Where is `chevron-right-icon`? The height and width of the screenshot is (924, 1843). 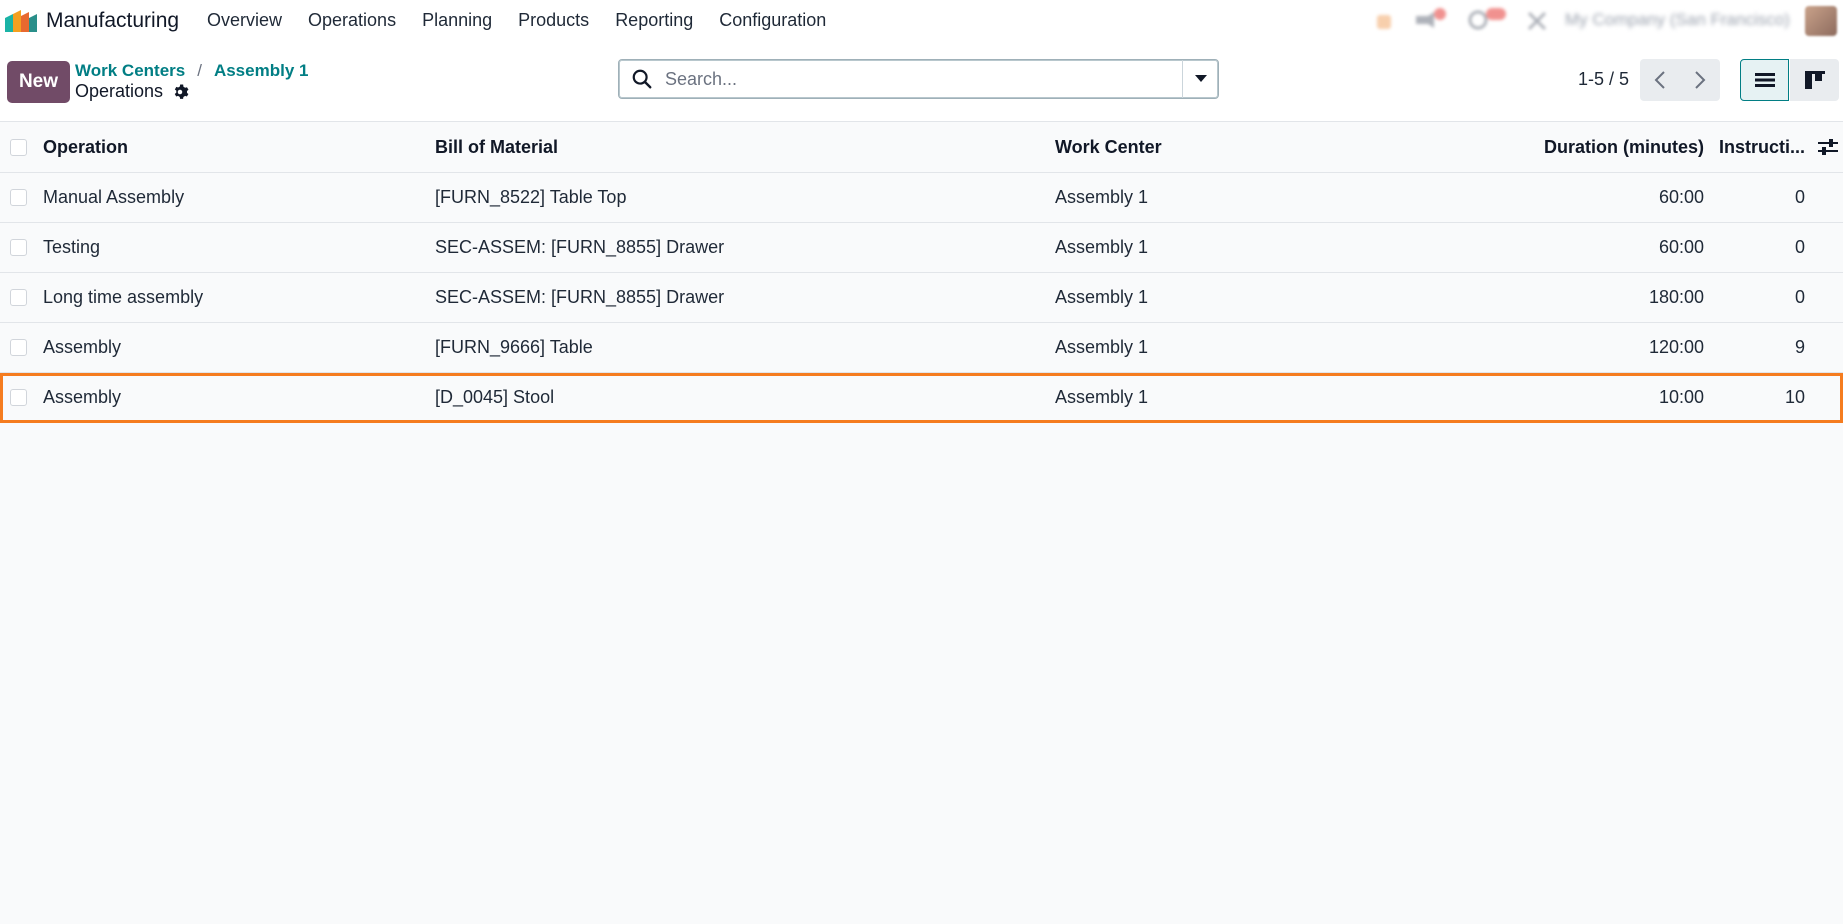
chevron-right-icon is located at coordinates (1700, 80).